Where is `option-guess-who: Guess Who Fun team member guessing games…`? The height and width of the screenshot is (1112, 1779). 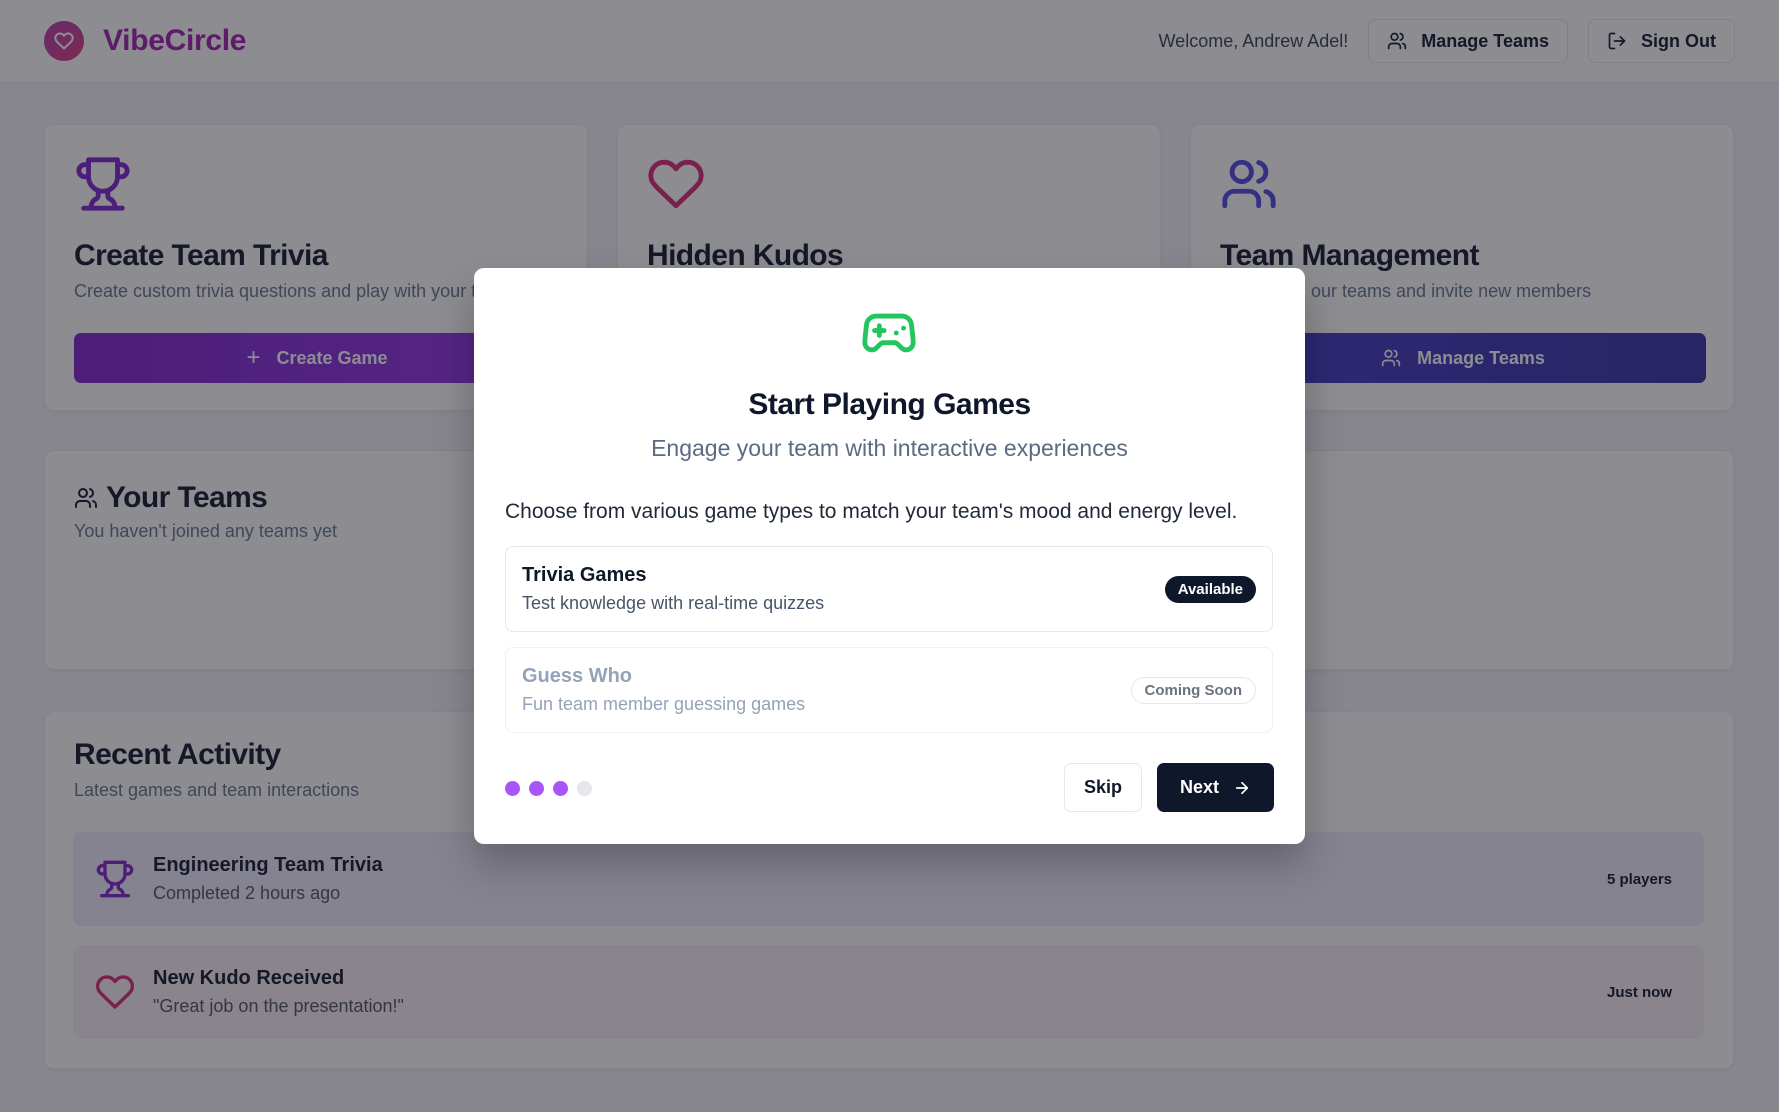 option-guess-who: Guess Who Fun team member guessing games… is located at coordinates (889, 690).